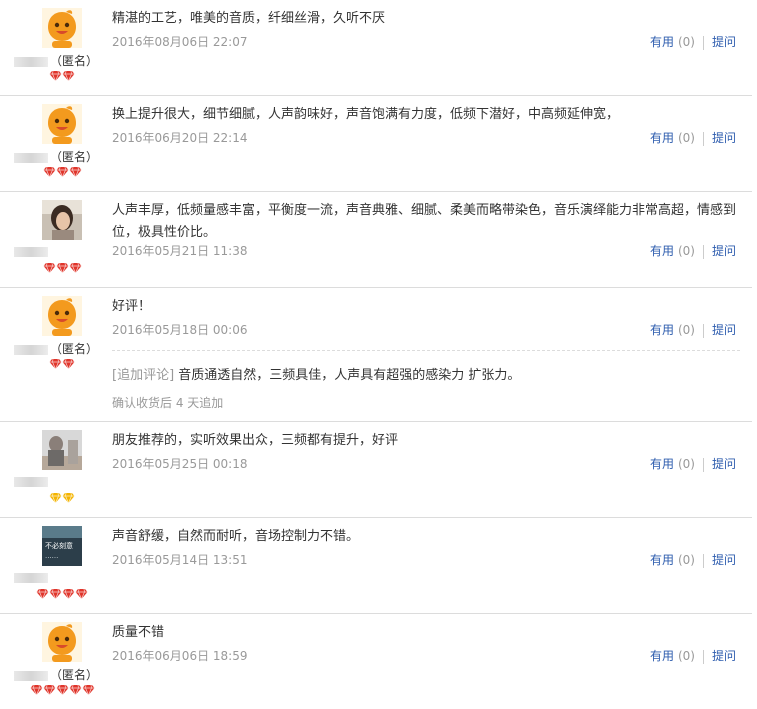  I want to click on review-text: 朋友推荐的，实听效果出众，三频都有提升，好评, so click(255, 440).